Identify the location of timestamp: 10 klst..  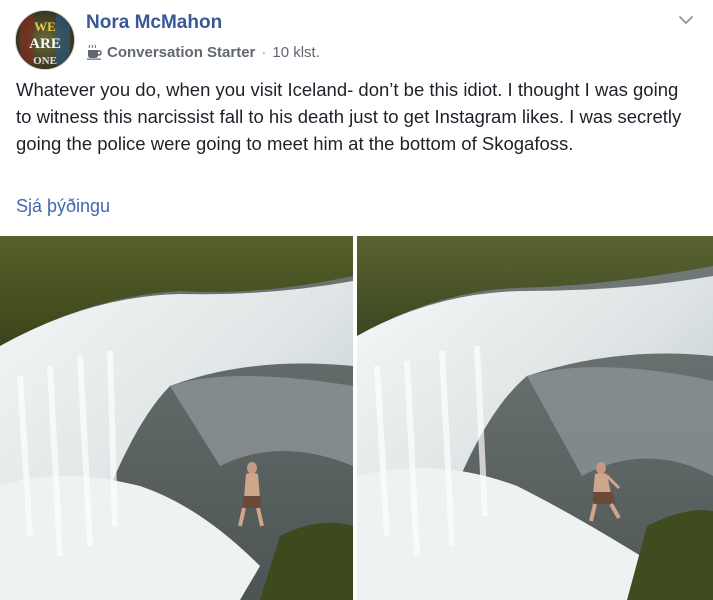
(296, 52).